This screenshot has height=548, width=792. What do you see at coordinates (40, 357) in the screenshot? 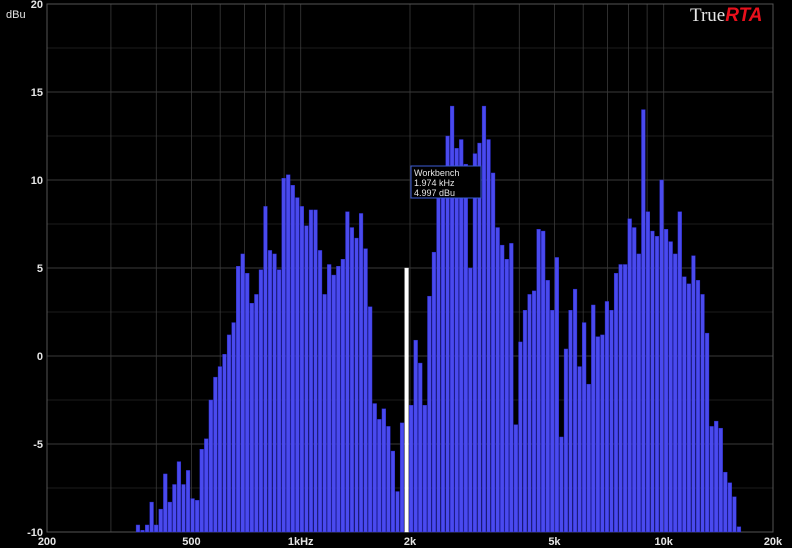
I see `y-tick-label: 0` at bounding box center [40, 357].